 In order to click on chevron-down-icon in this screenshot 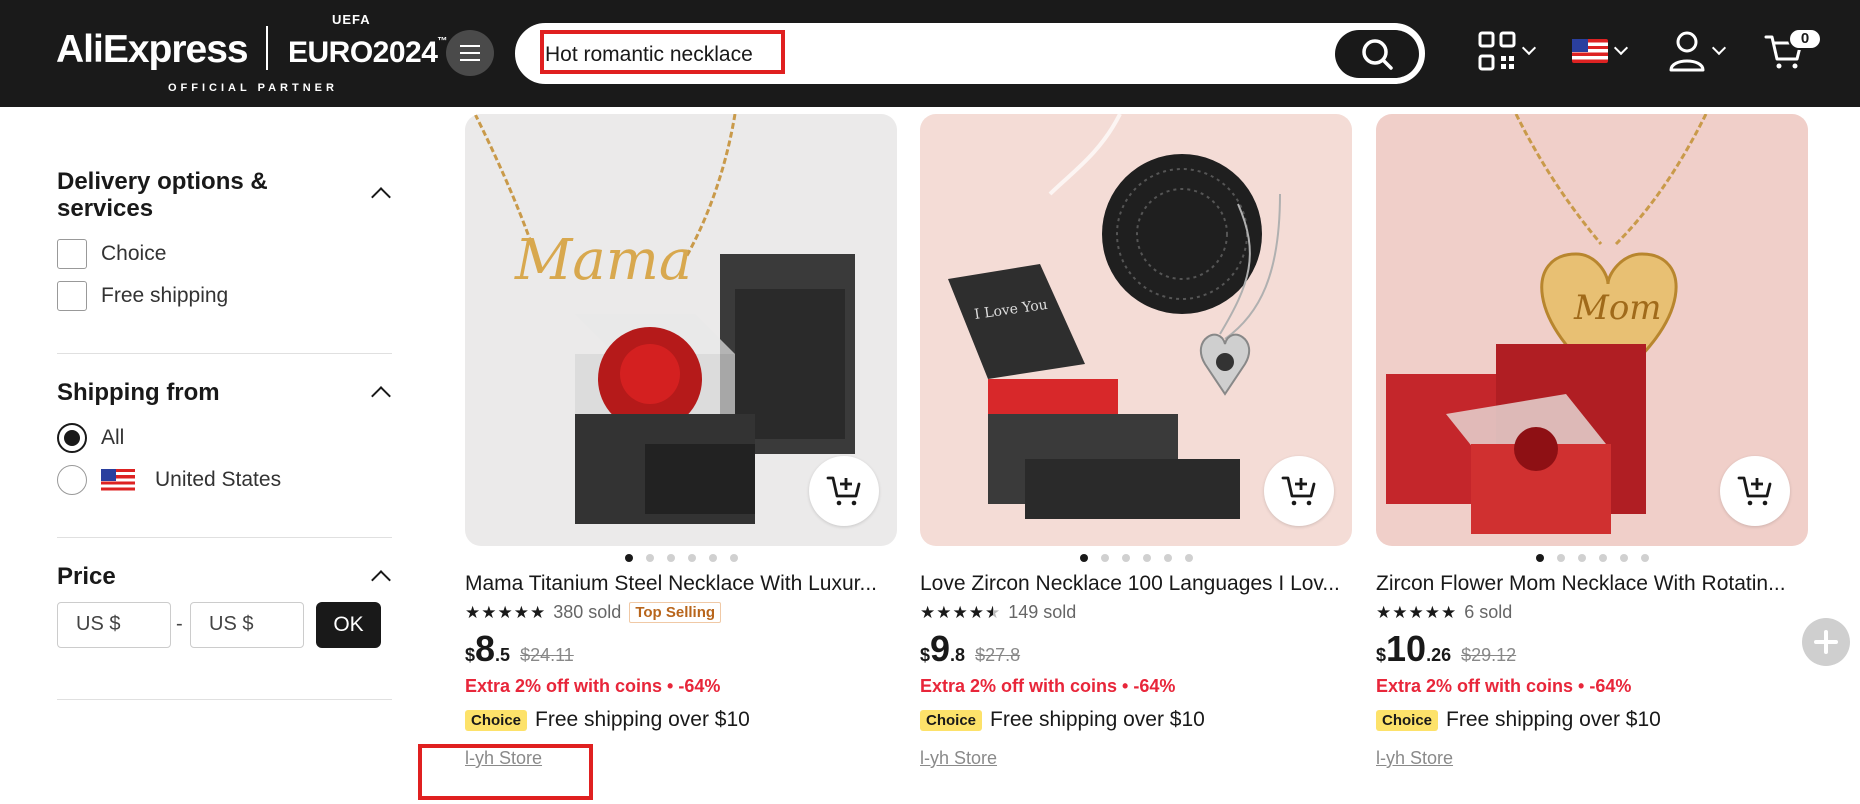, I will do `click(1529, 48)`.